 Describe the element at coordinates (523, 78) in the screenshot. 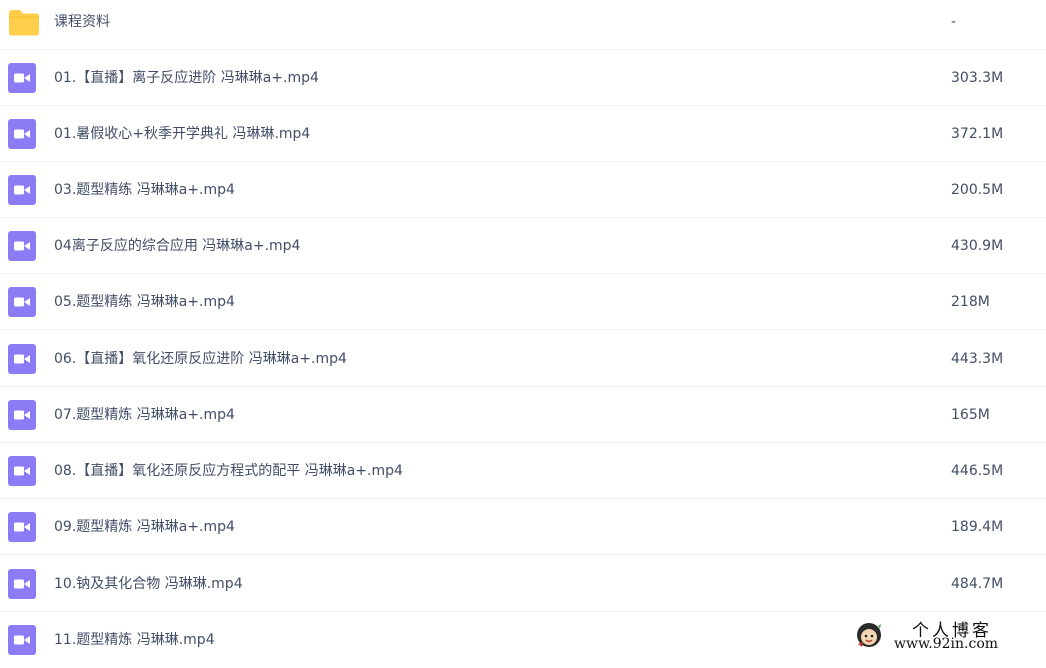

I see `file-row: 01.【直播】离子反应进阶 冯琳琳a+.mp4 303.3M` at that location.